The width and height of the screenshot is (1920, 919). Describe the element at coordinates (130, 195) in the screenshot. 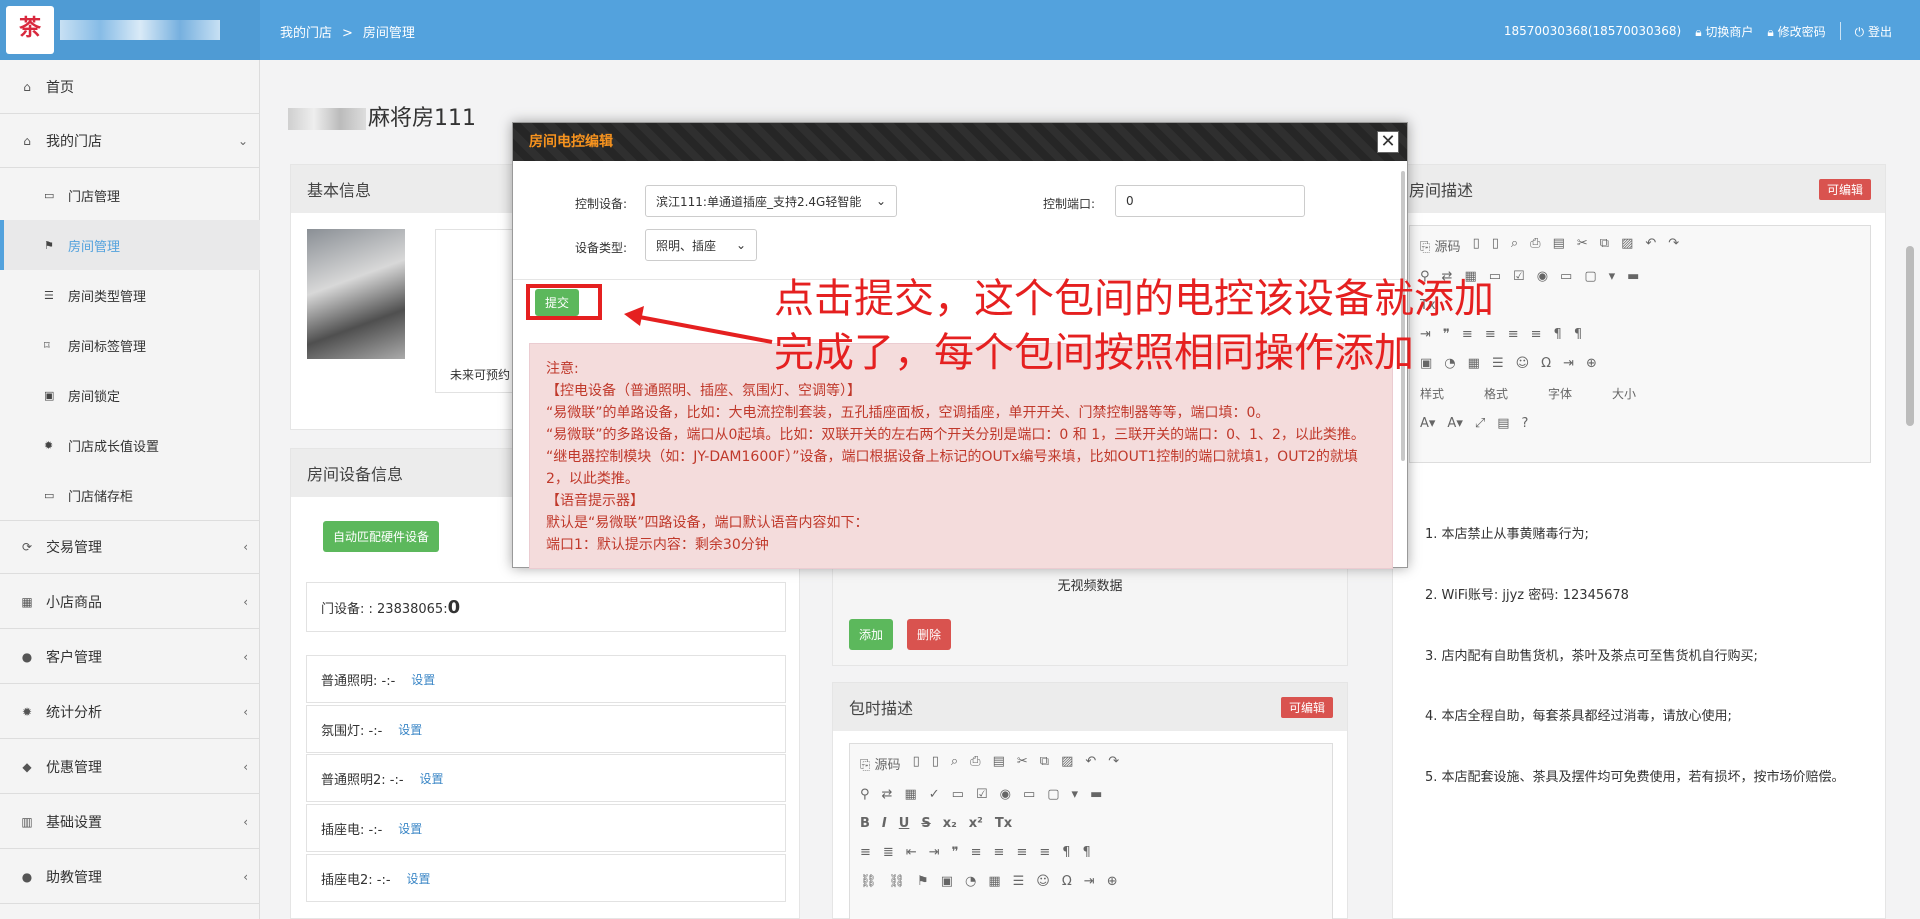

I see `sidebar-item-store-management: ▭ 门店管理` at that location.